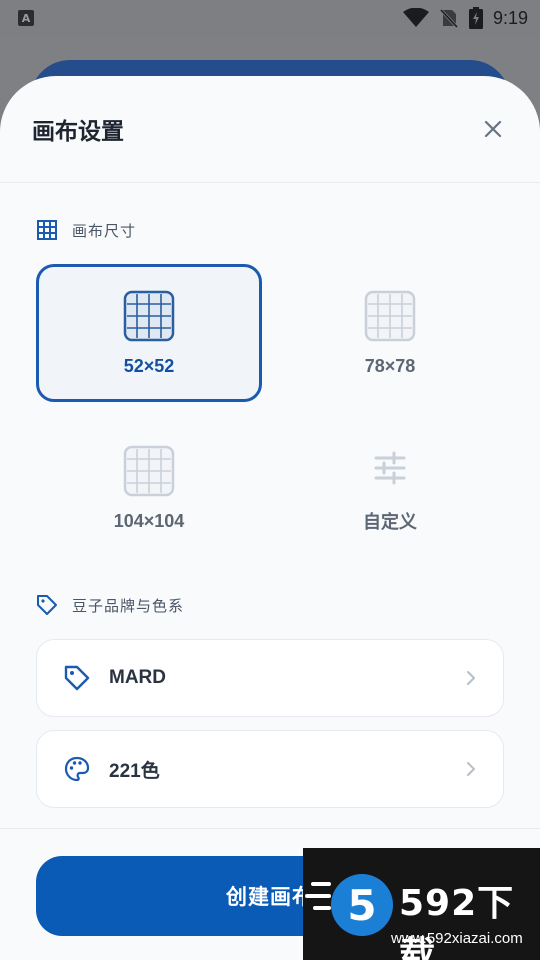  What do you see at coordinates (134, 771) in the screenshot?
I see `palette-value: 221色` at bounding box center [134, 771].